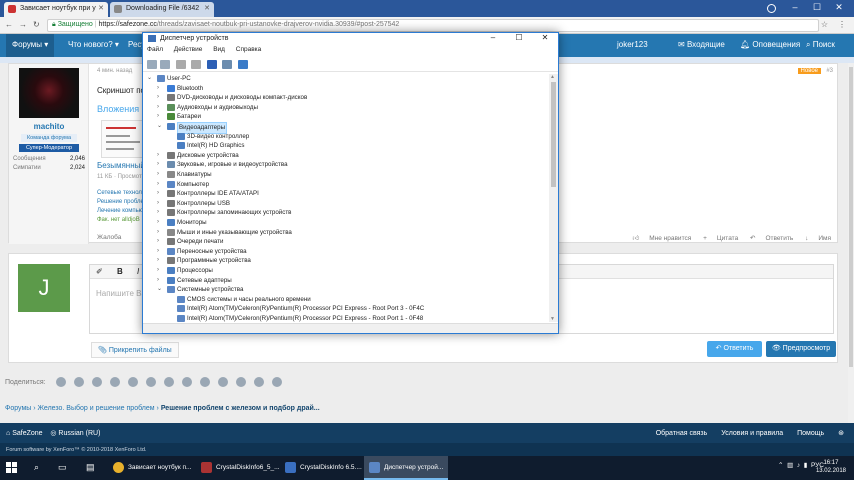  I want to click on breadcrumb-item: Форумы, so click(18, 408).